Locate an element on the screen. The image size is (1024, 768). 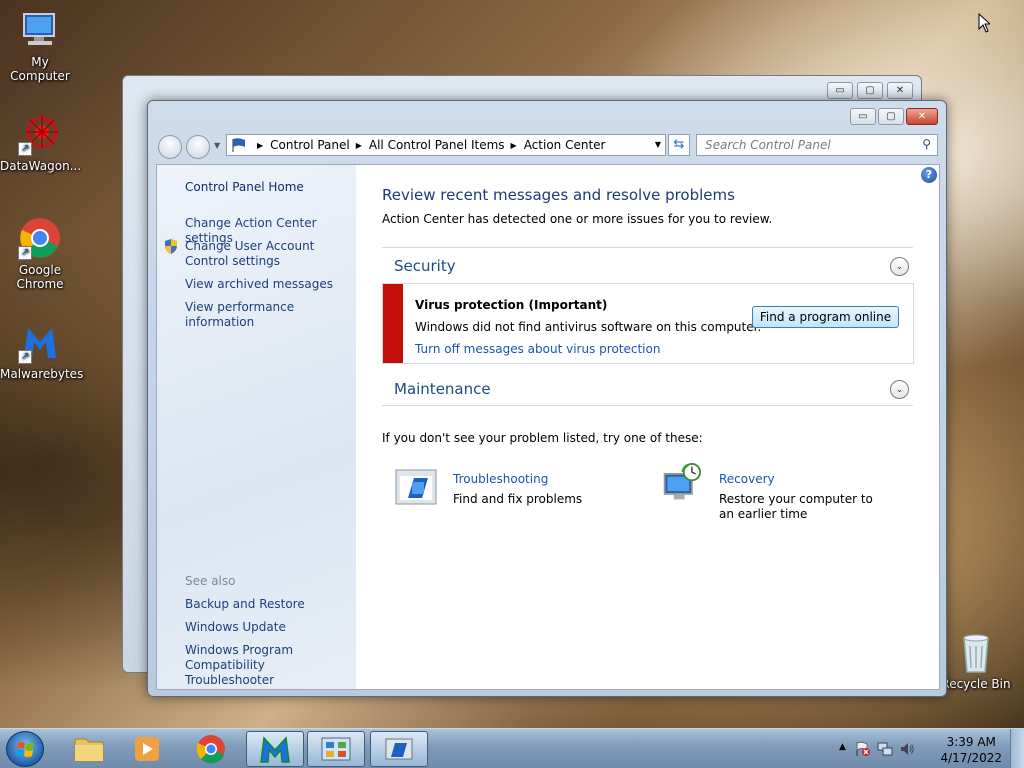
window-app-icon is located at coordinates (399, 749).